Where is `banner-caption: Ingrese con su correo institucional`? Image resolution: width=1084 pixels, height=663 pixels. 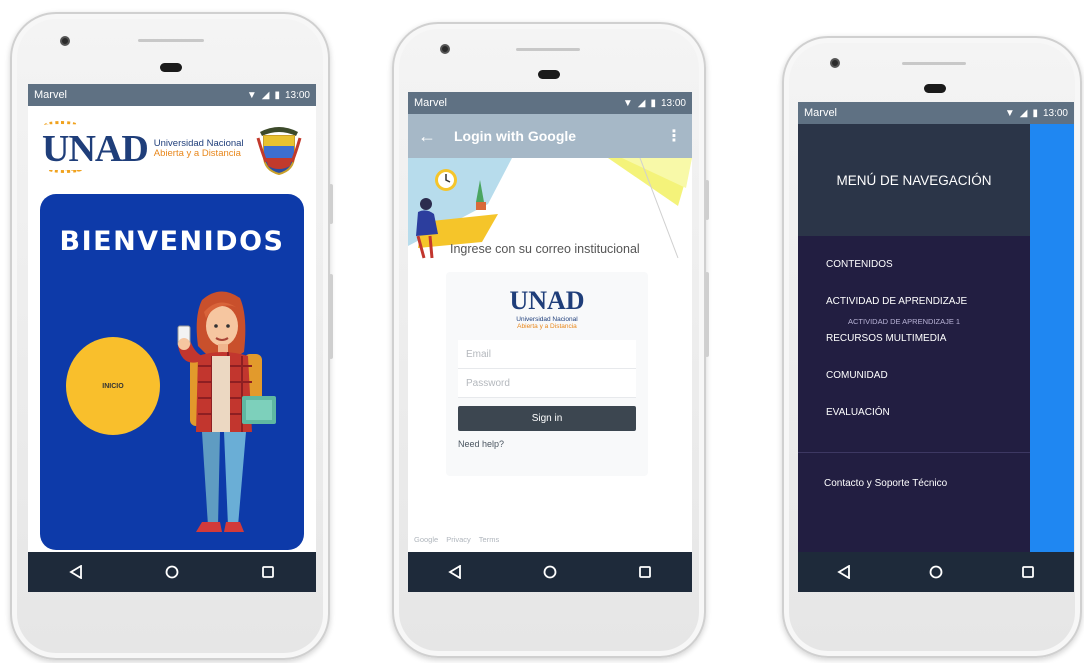 banner-caption: Ingrese con su correo institucional is located at coordinates (545, 249).